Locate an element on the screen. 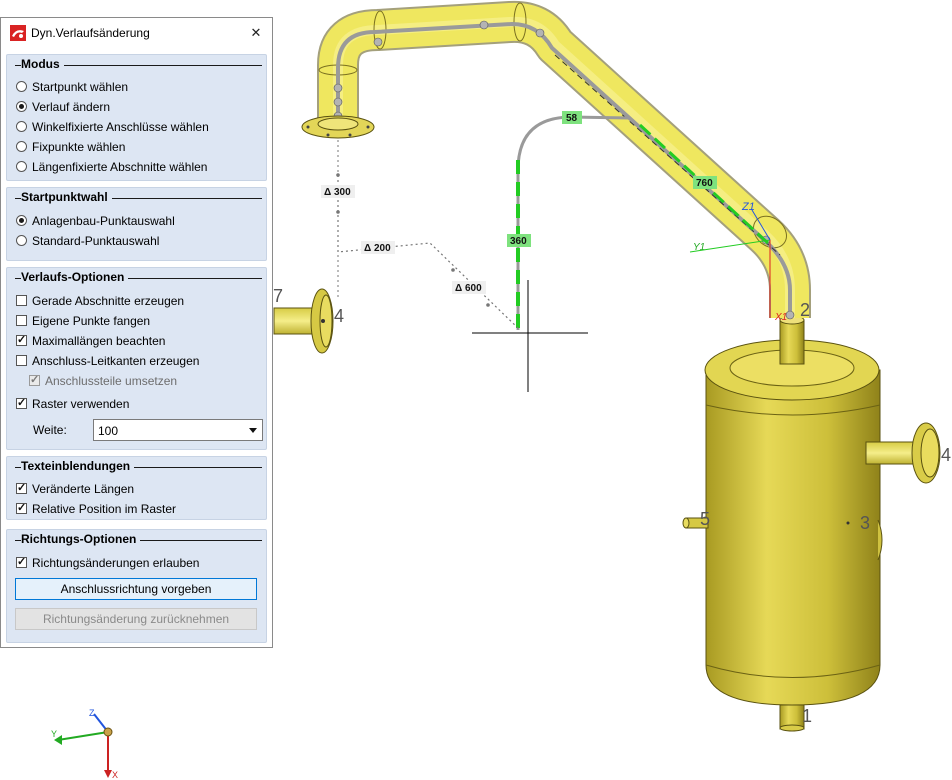  radio-label: Längenfixierte Abschnitte wählen is located at coordinates (120, 167).